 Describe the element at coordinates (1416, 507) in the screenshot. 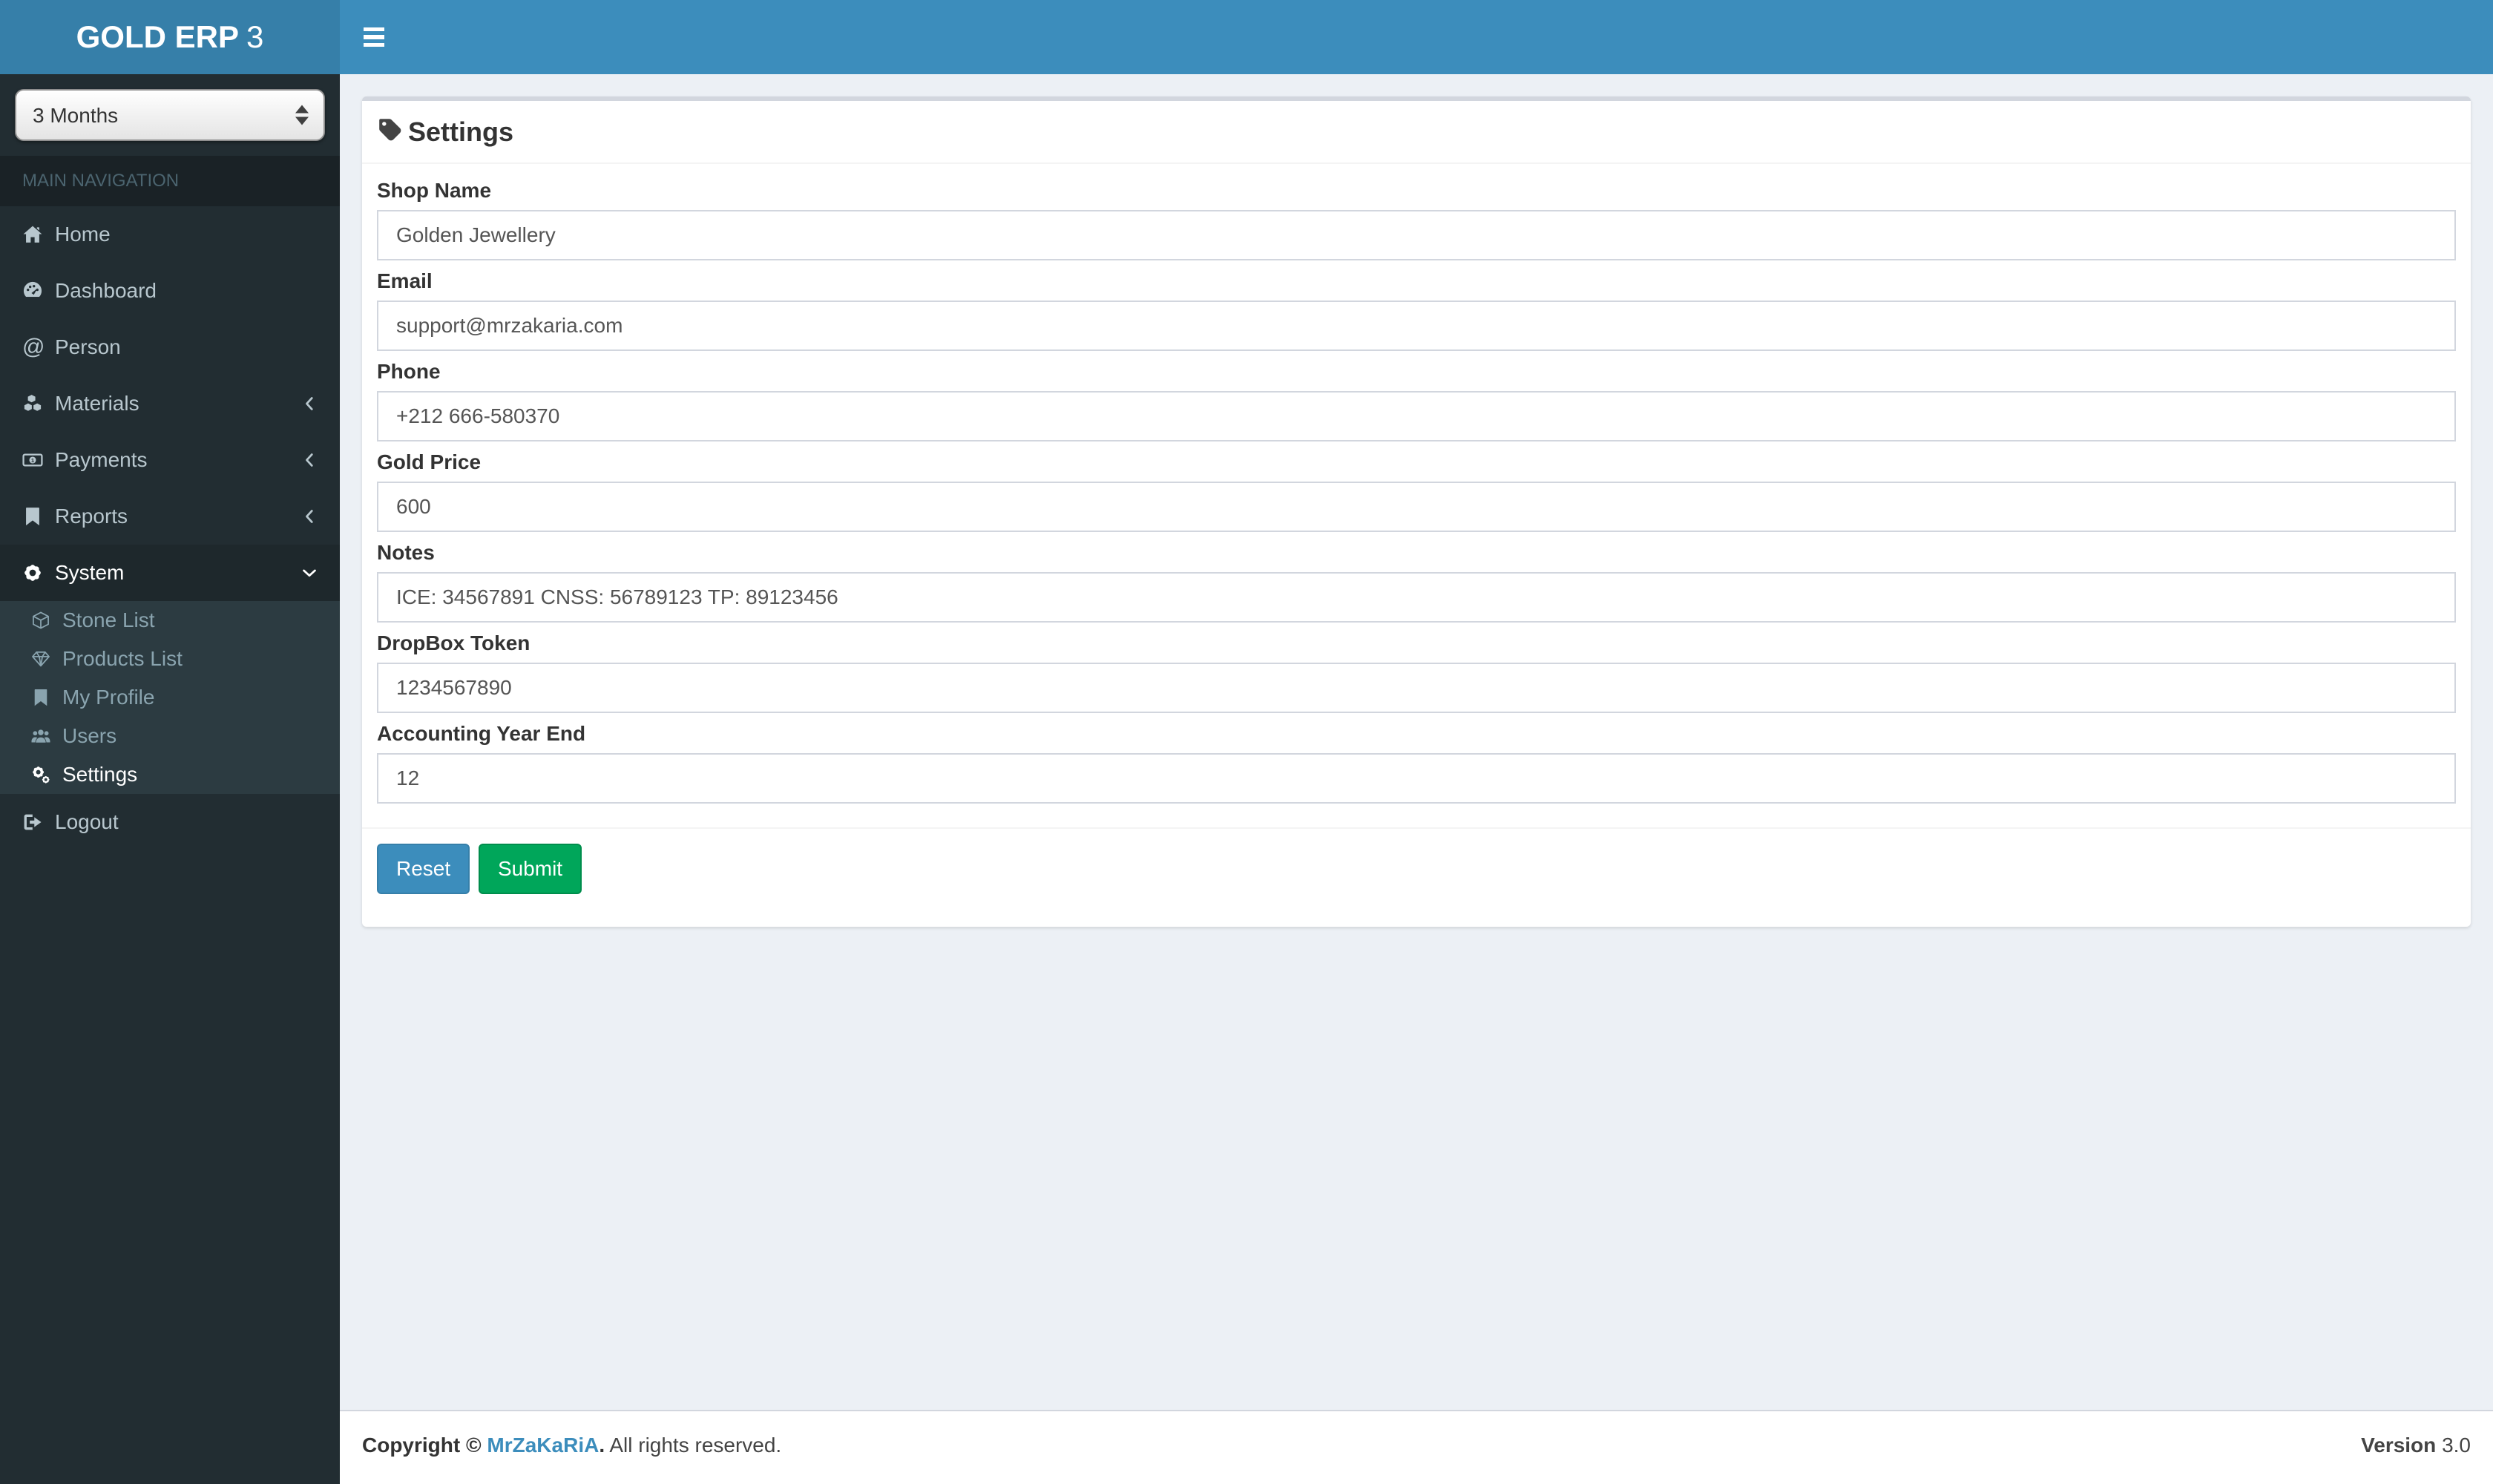

I see `gold-price-input` at that location.